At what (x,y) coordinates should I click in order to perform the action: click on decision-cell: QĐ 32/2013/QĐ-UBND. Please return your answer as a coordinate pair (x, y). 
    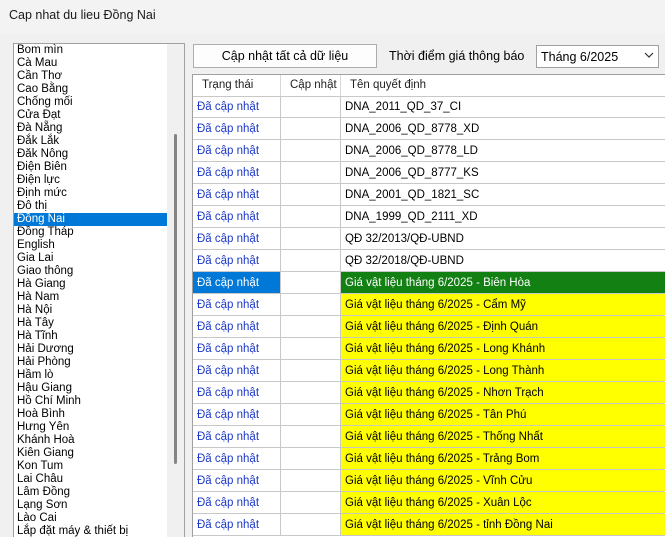
    Looking at the image, I should click on (503, 239).